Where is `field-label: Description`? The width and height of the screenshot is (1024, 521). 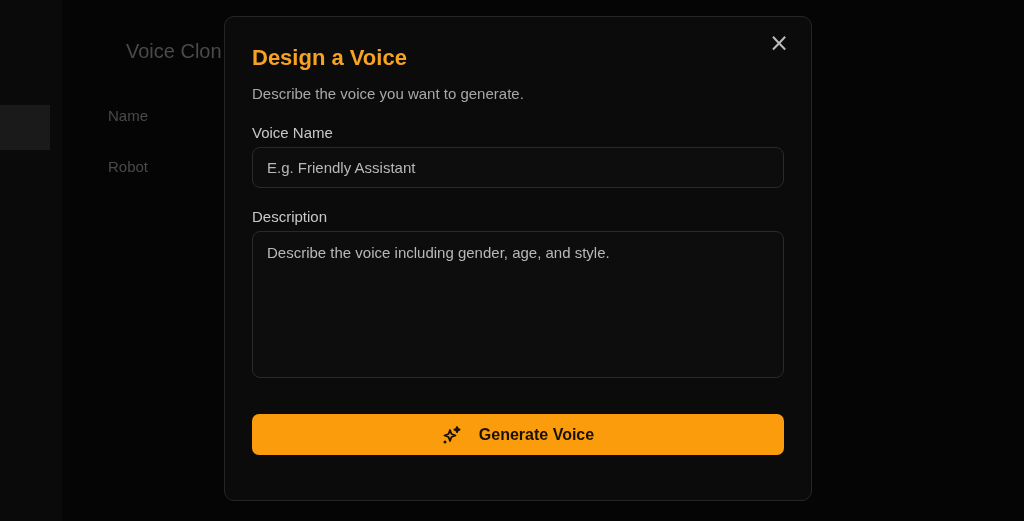 field-label: Description is located at coordinates (290, 216).